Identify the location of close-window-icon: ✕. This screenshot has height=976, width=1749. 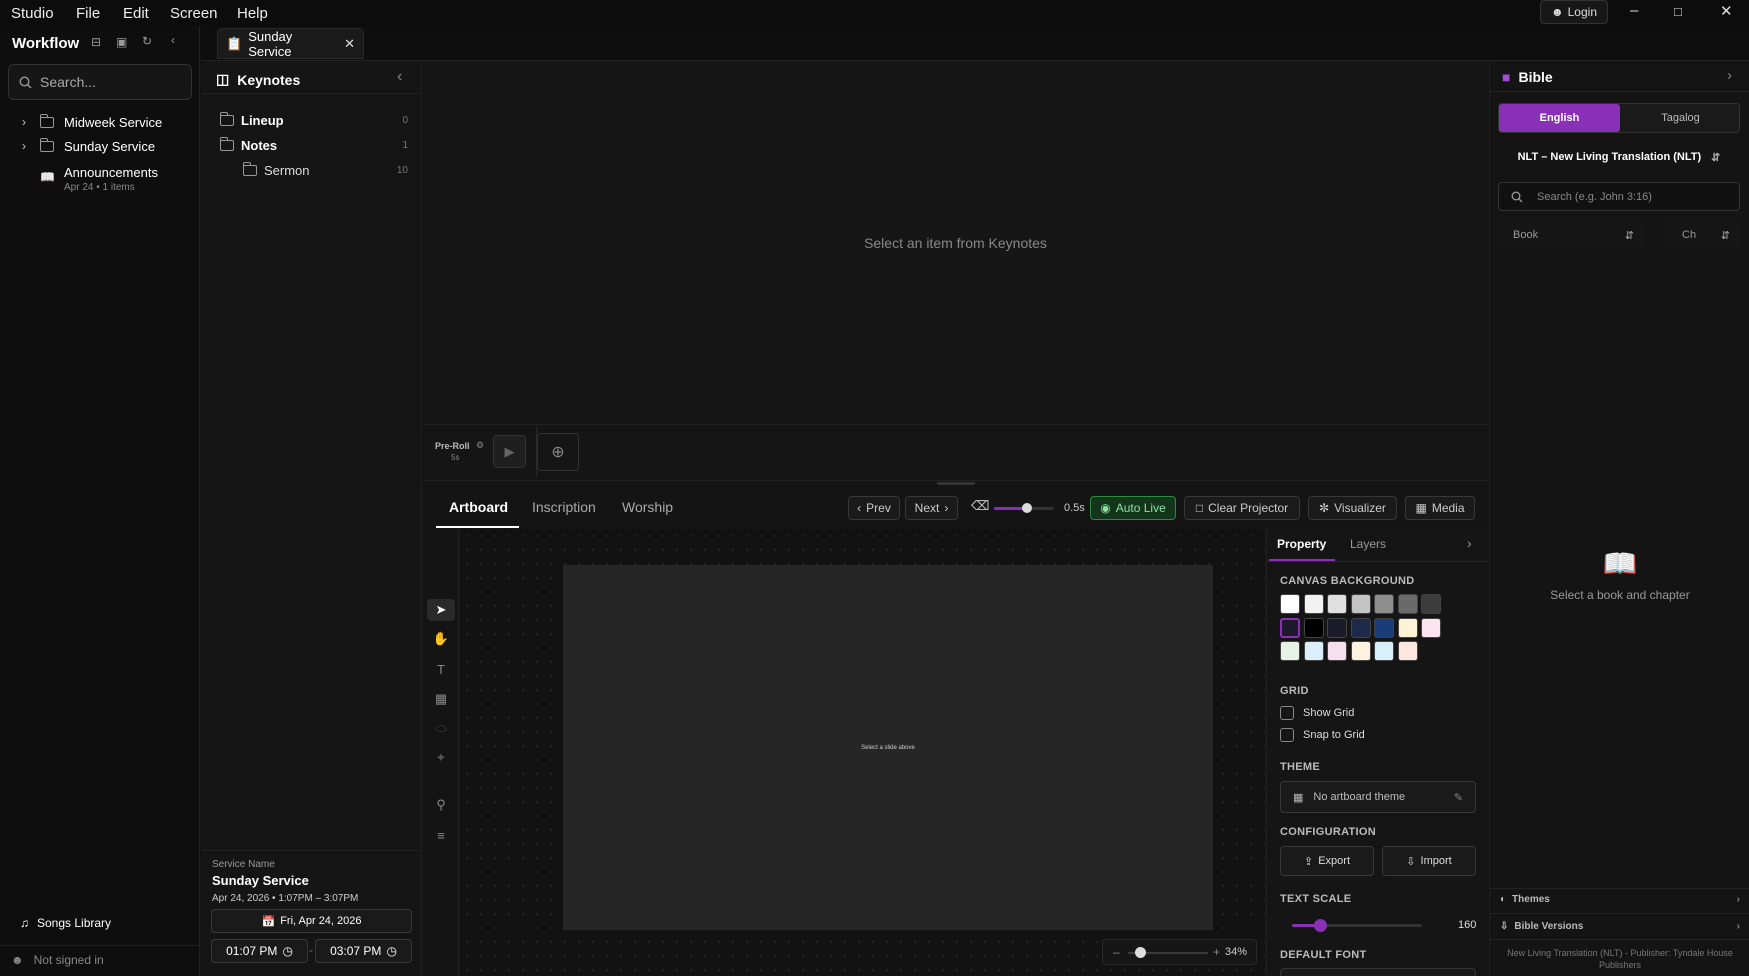
(1726, 11).